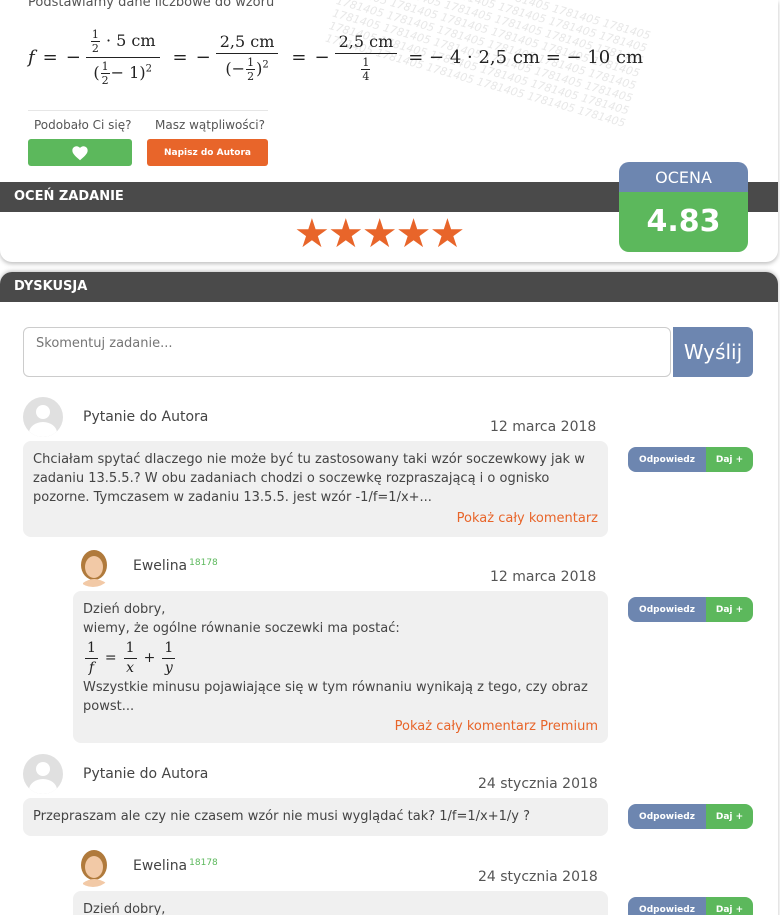 This screenshot has width=780, height=915. I want to click on rating-score-box: OCENA 4.83, so click(683, 207).